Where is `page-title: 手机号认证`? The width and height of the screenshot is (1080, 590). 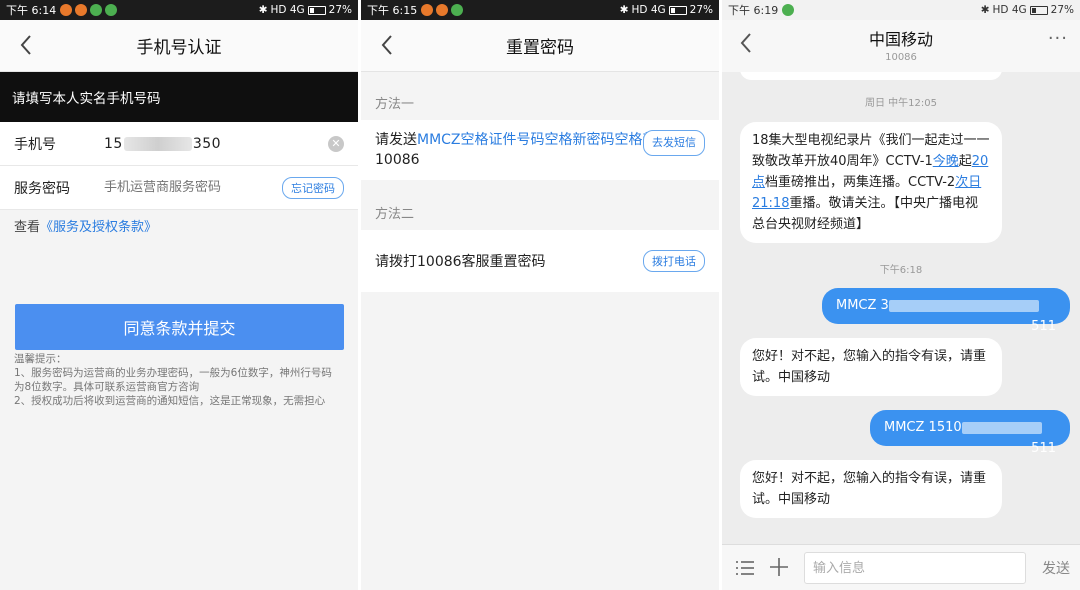
page-title: 手机号认证 is located at coordinates (179, 48).